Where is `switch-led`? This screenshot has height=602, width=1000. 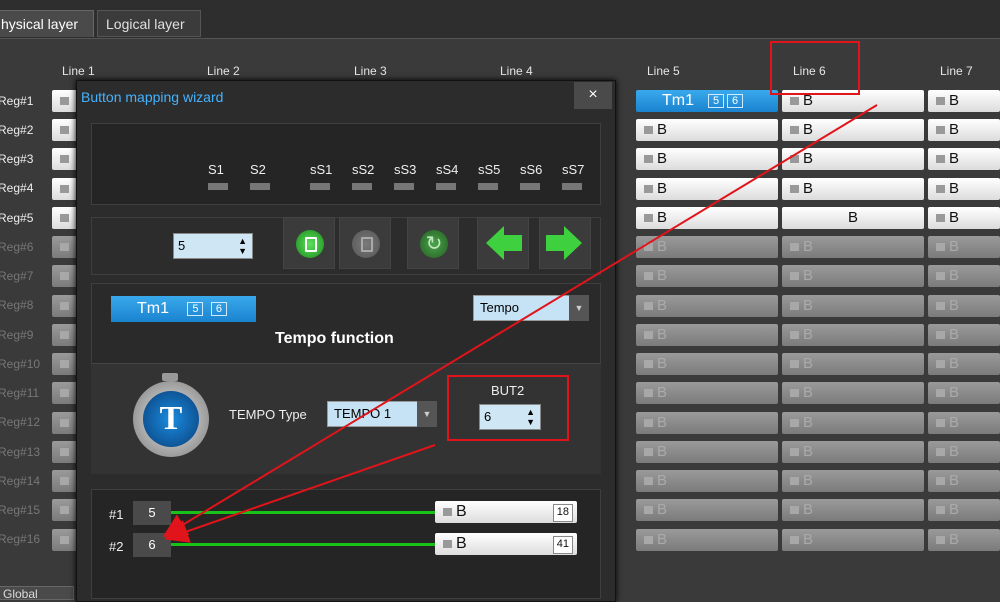 switch-led is located at coordinates (572, 186).